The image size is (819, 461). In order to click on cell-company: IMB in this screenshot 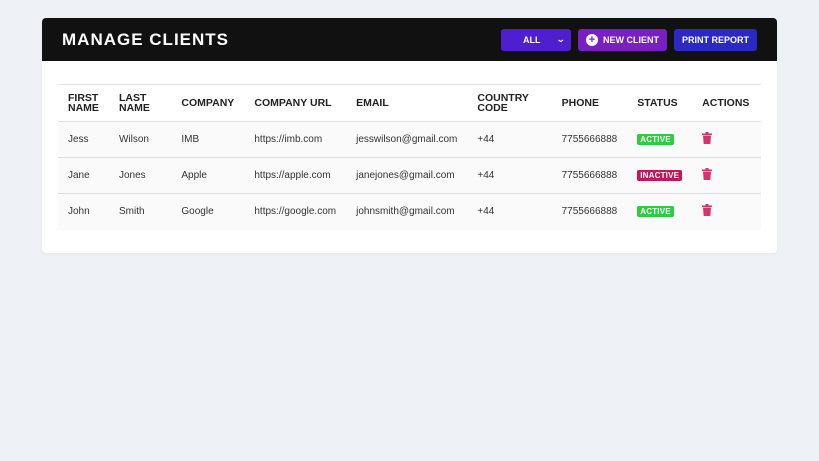, I will do `click(208, 139)`.